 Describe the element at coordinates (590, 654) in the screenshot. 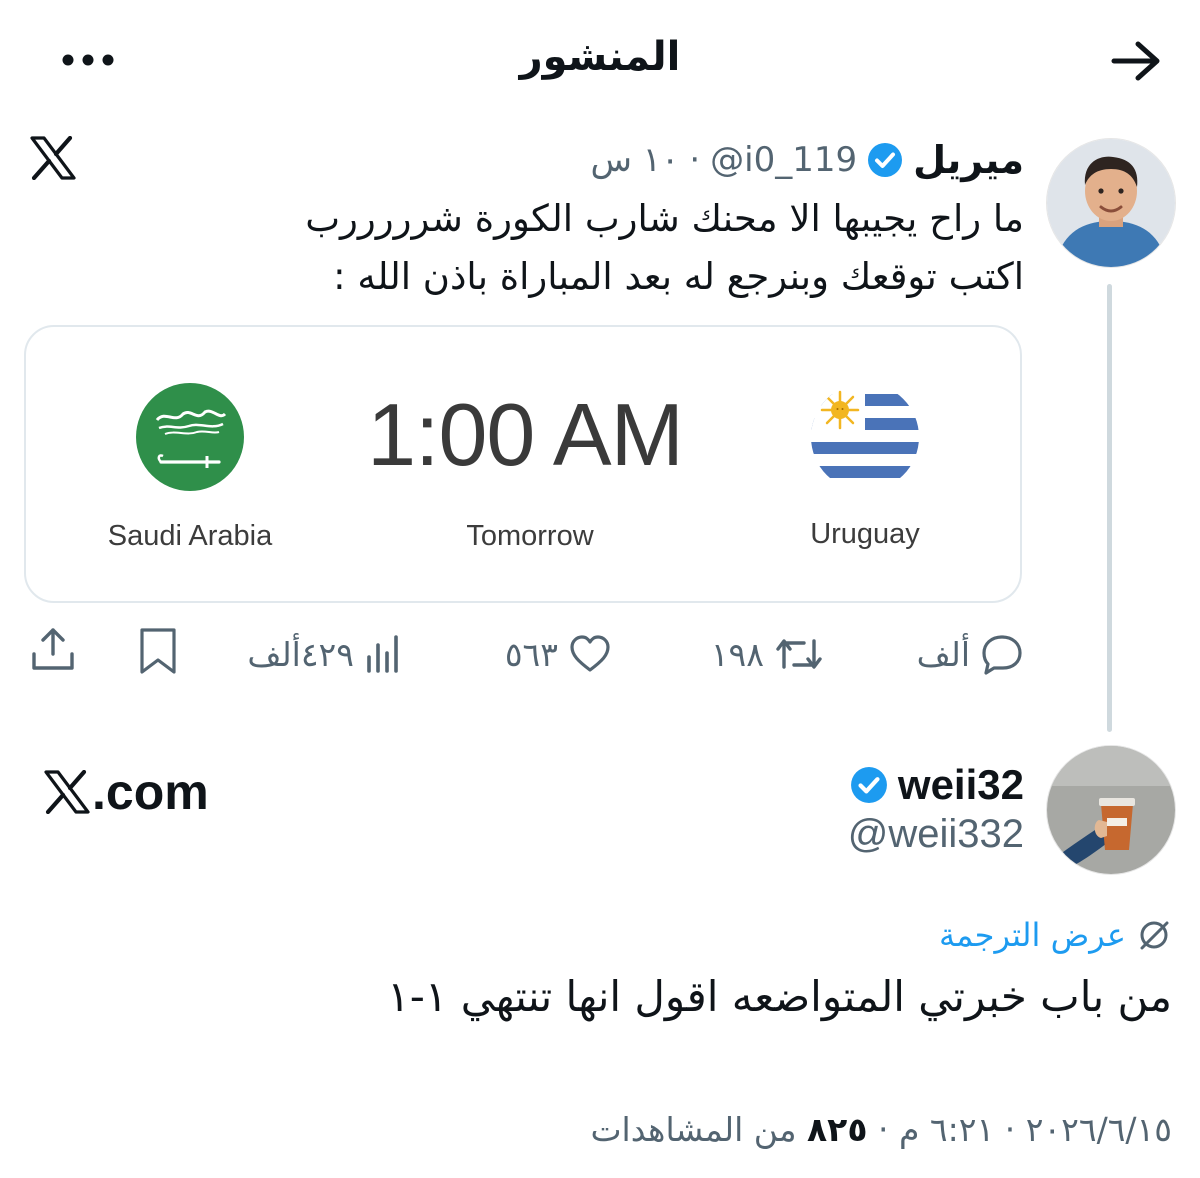

I see `like-icon` at that location.